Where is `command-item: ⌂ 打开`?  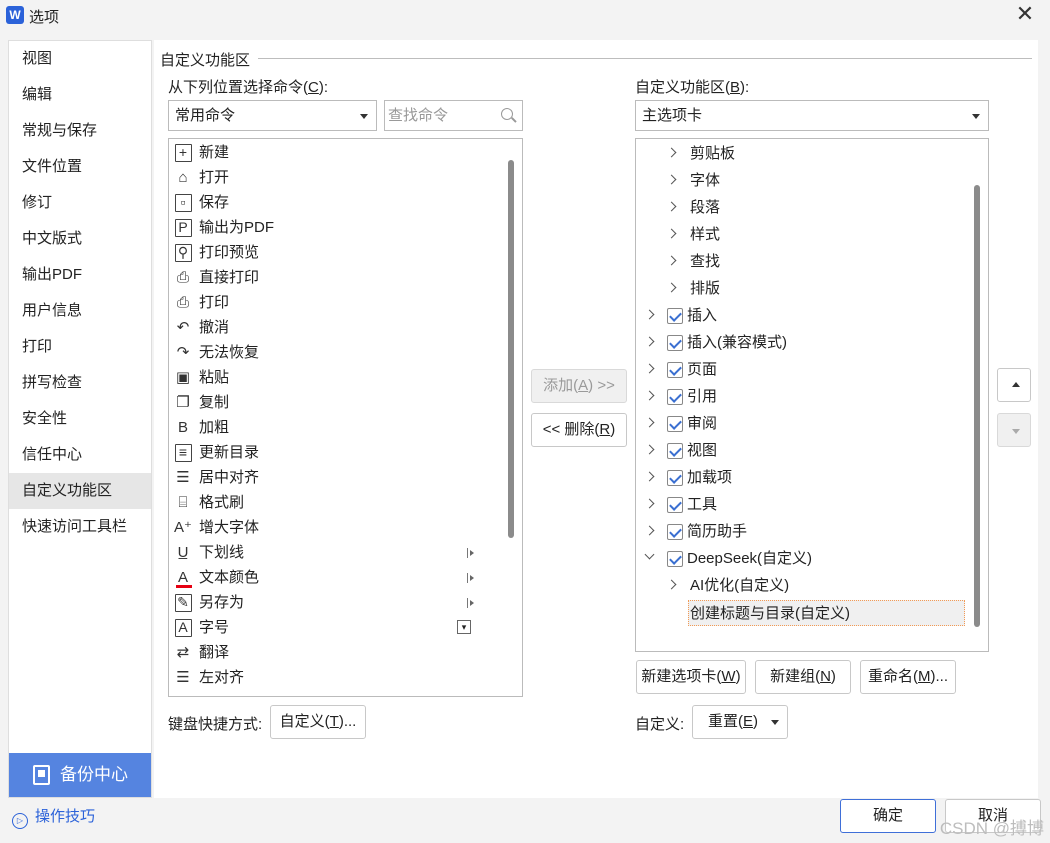
command-item: ⌂ 打开 is located at coordinates (334, 177).